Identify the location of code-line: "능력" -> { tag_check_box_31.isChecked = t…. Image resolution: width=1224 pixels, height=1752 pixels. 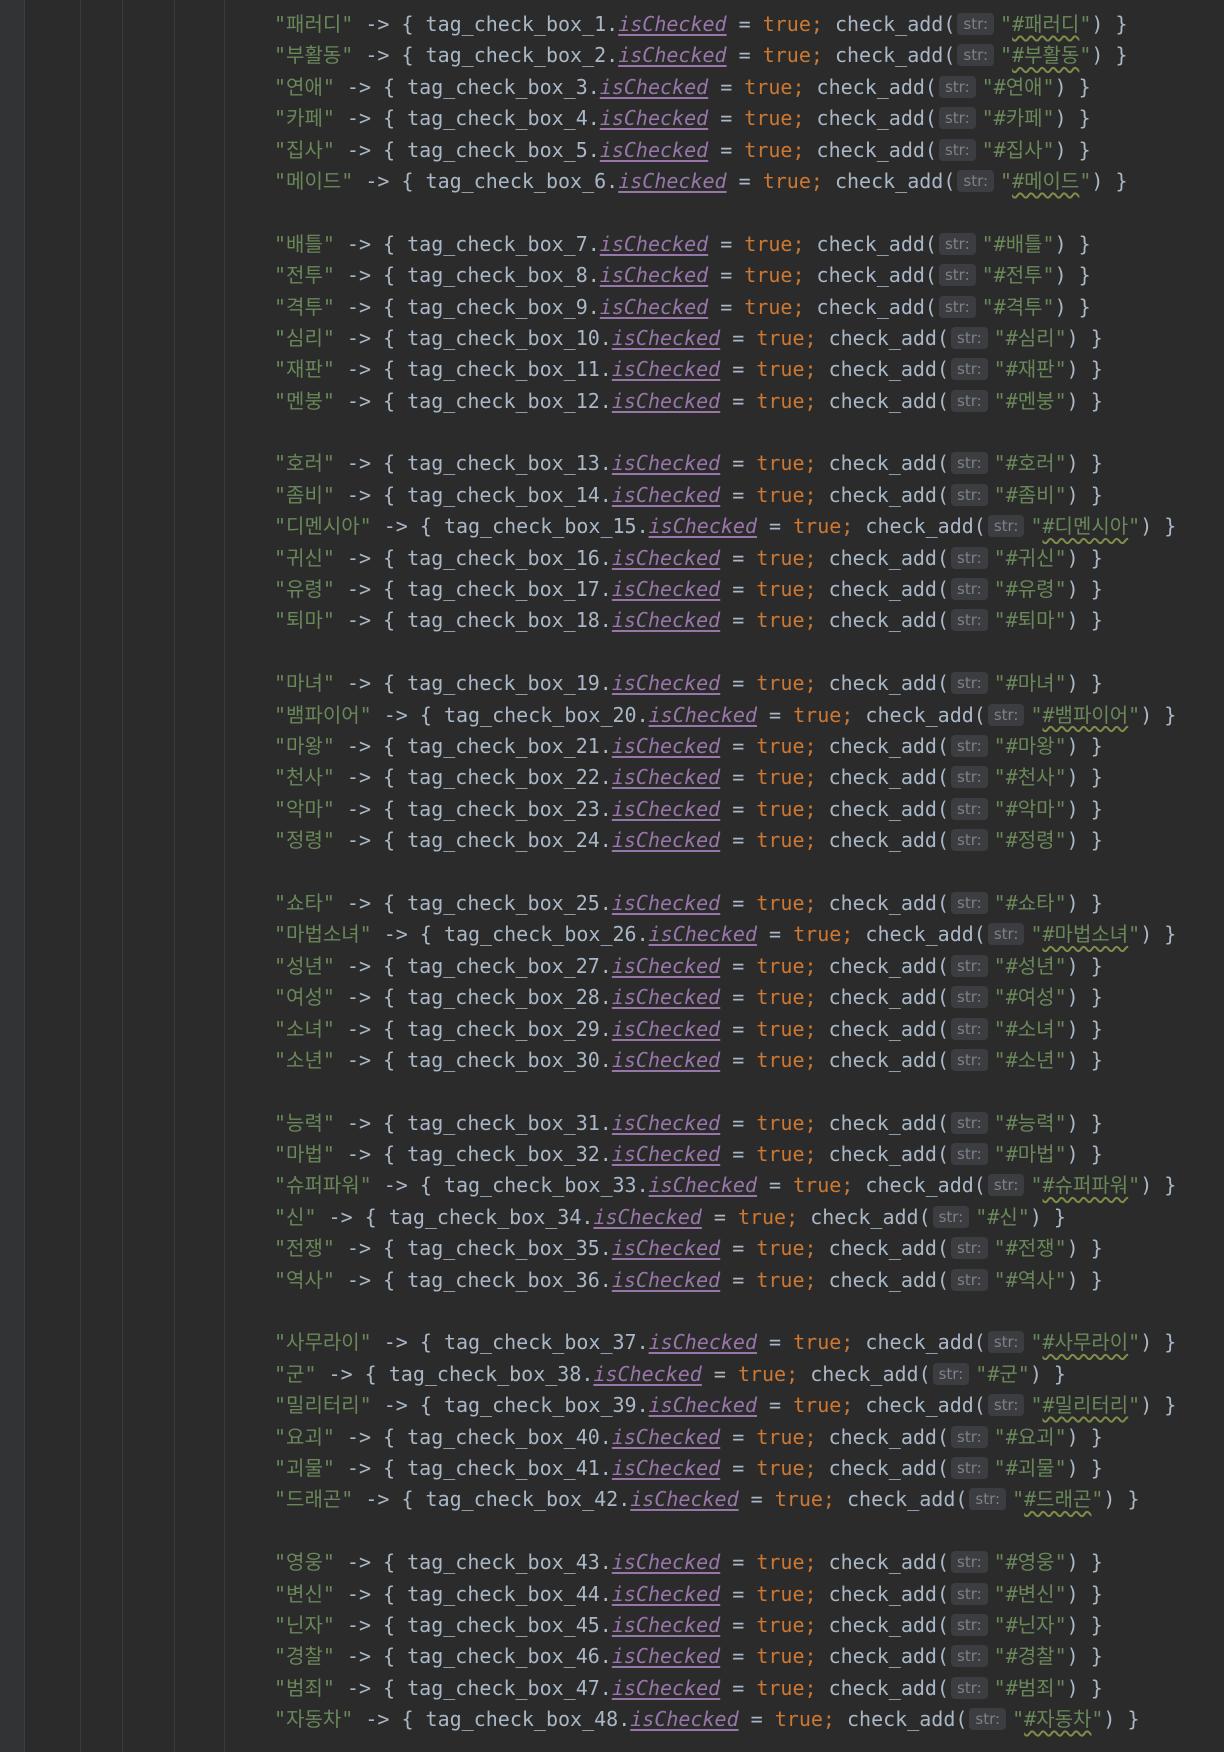
(744, 1123).